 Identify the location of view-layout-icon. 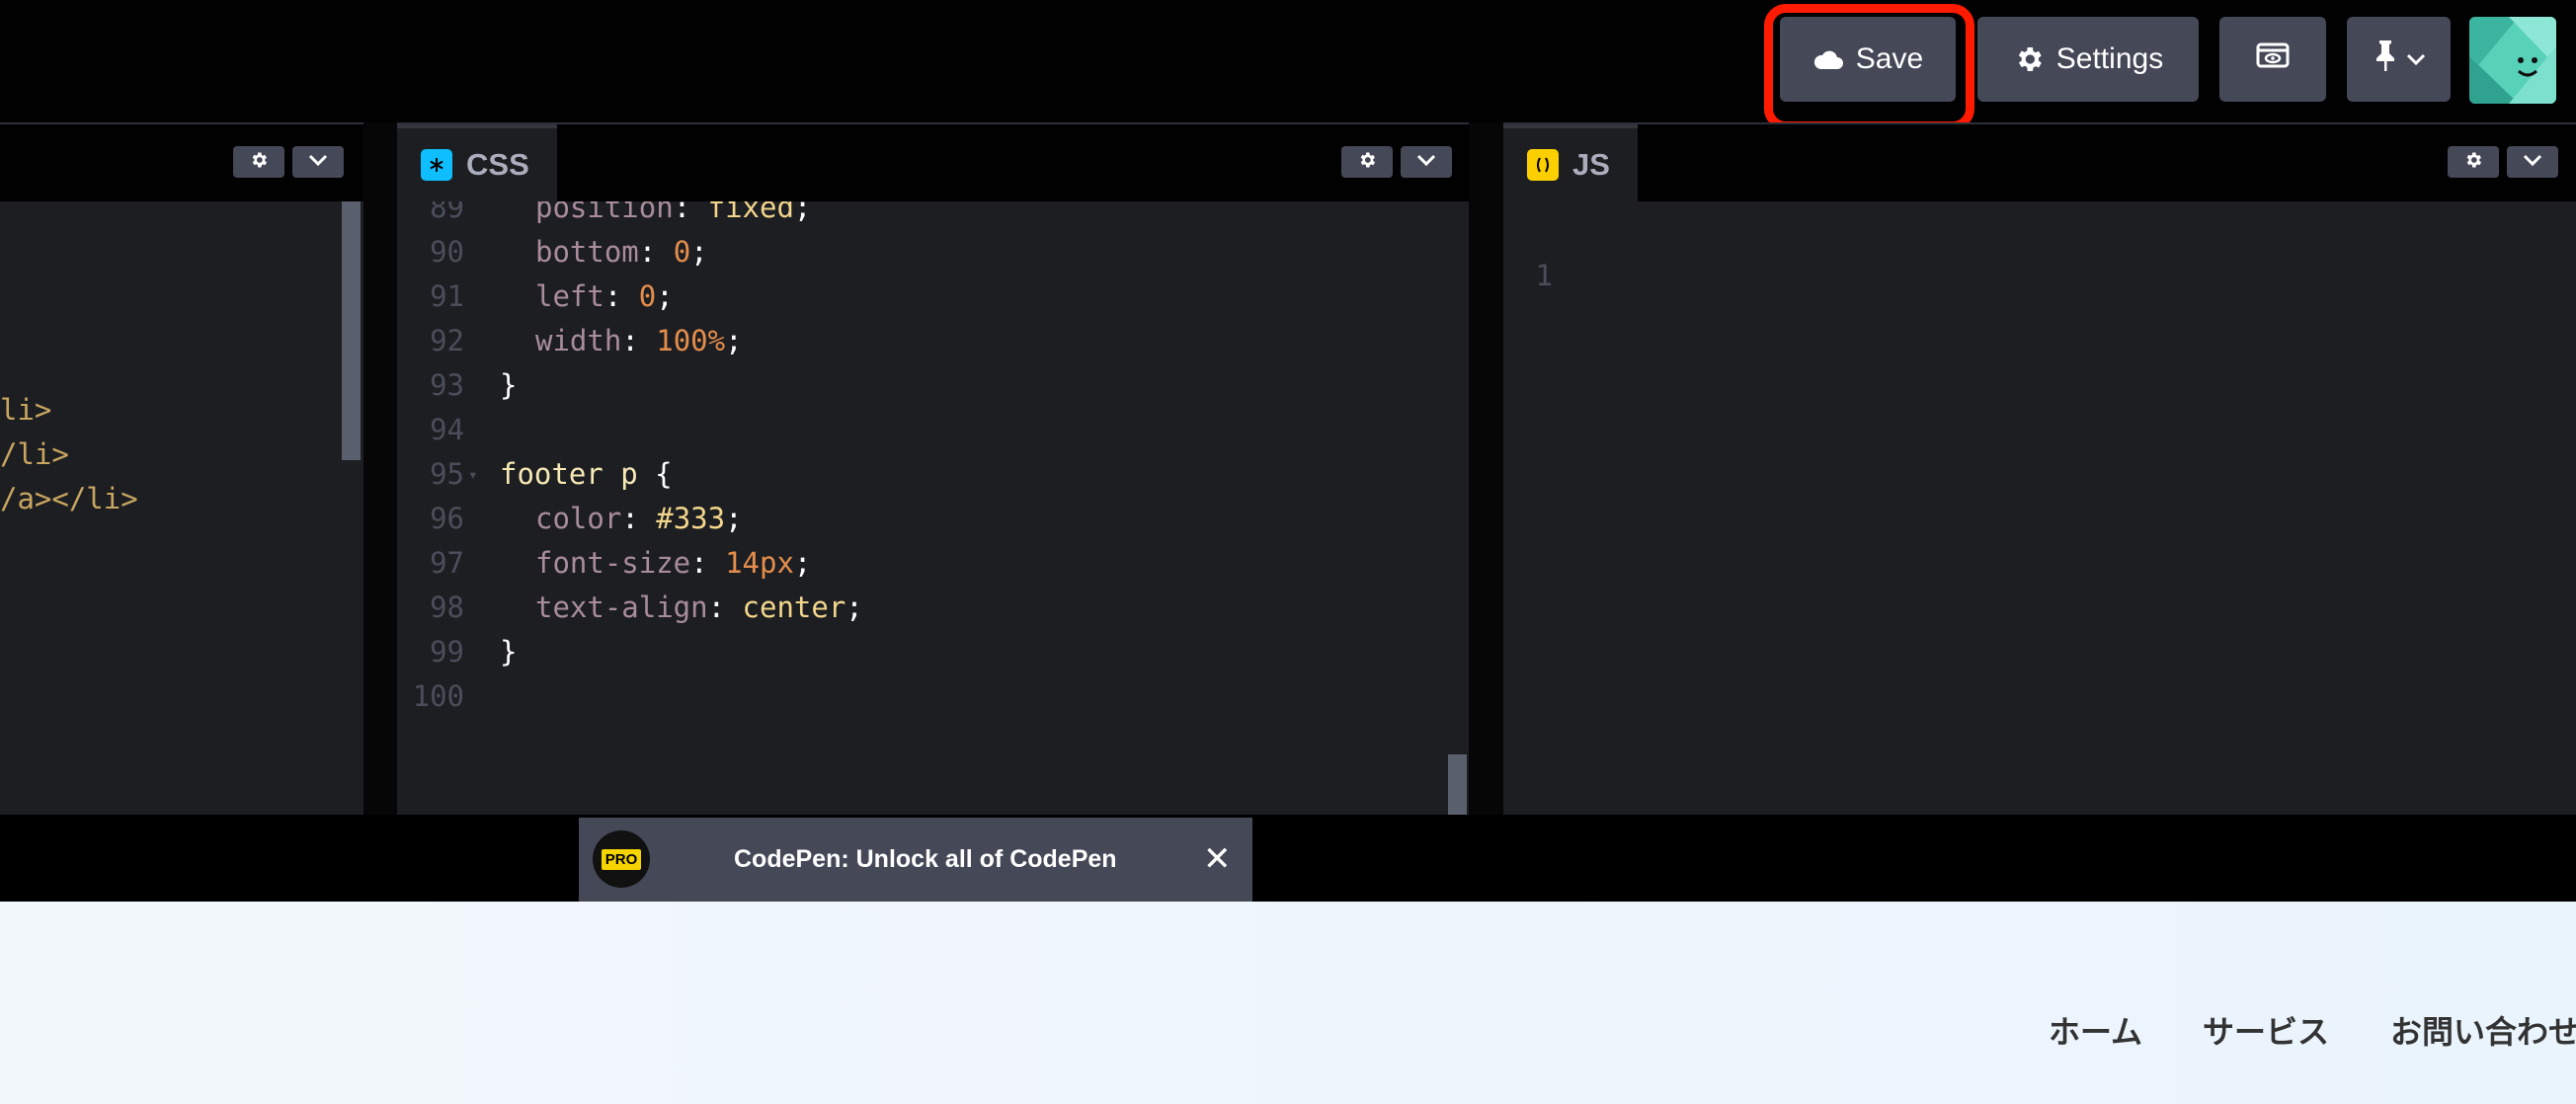
(2273, 59).